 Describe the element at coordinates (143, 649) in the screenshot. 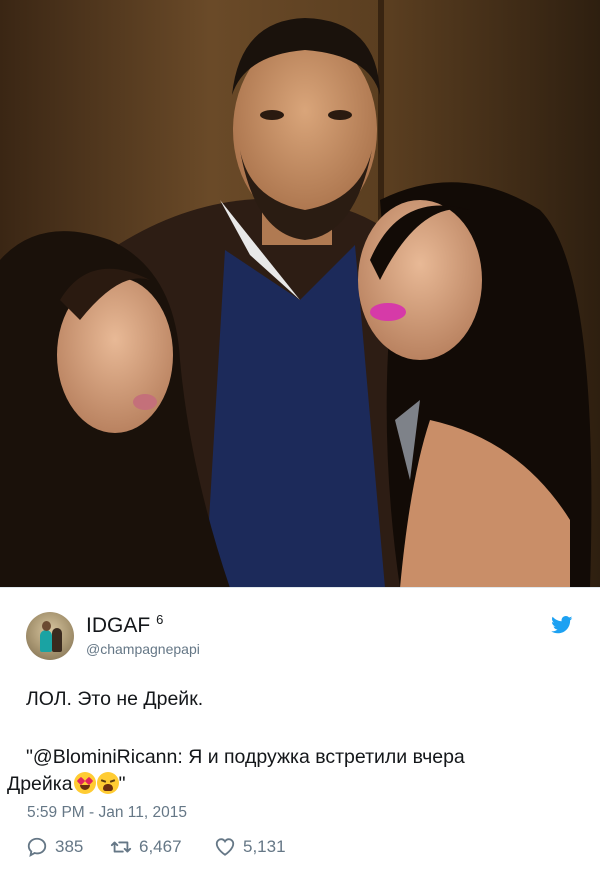

I see `author-handle: @champagnepapi` at that location.